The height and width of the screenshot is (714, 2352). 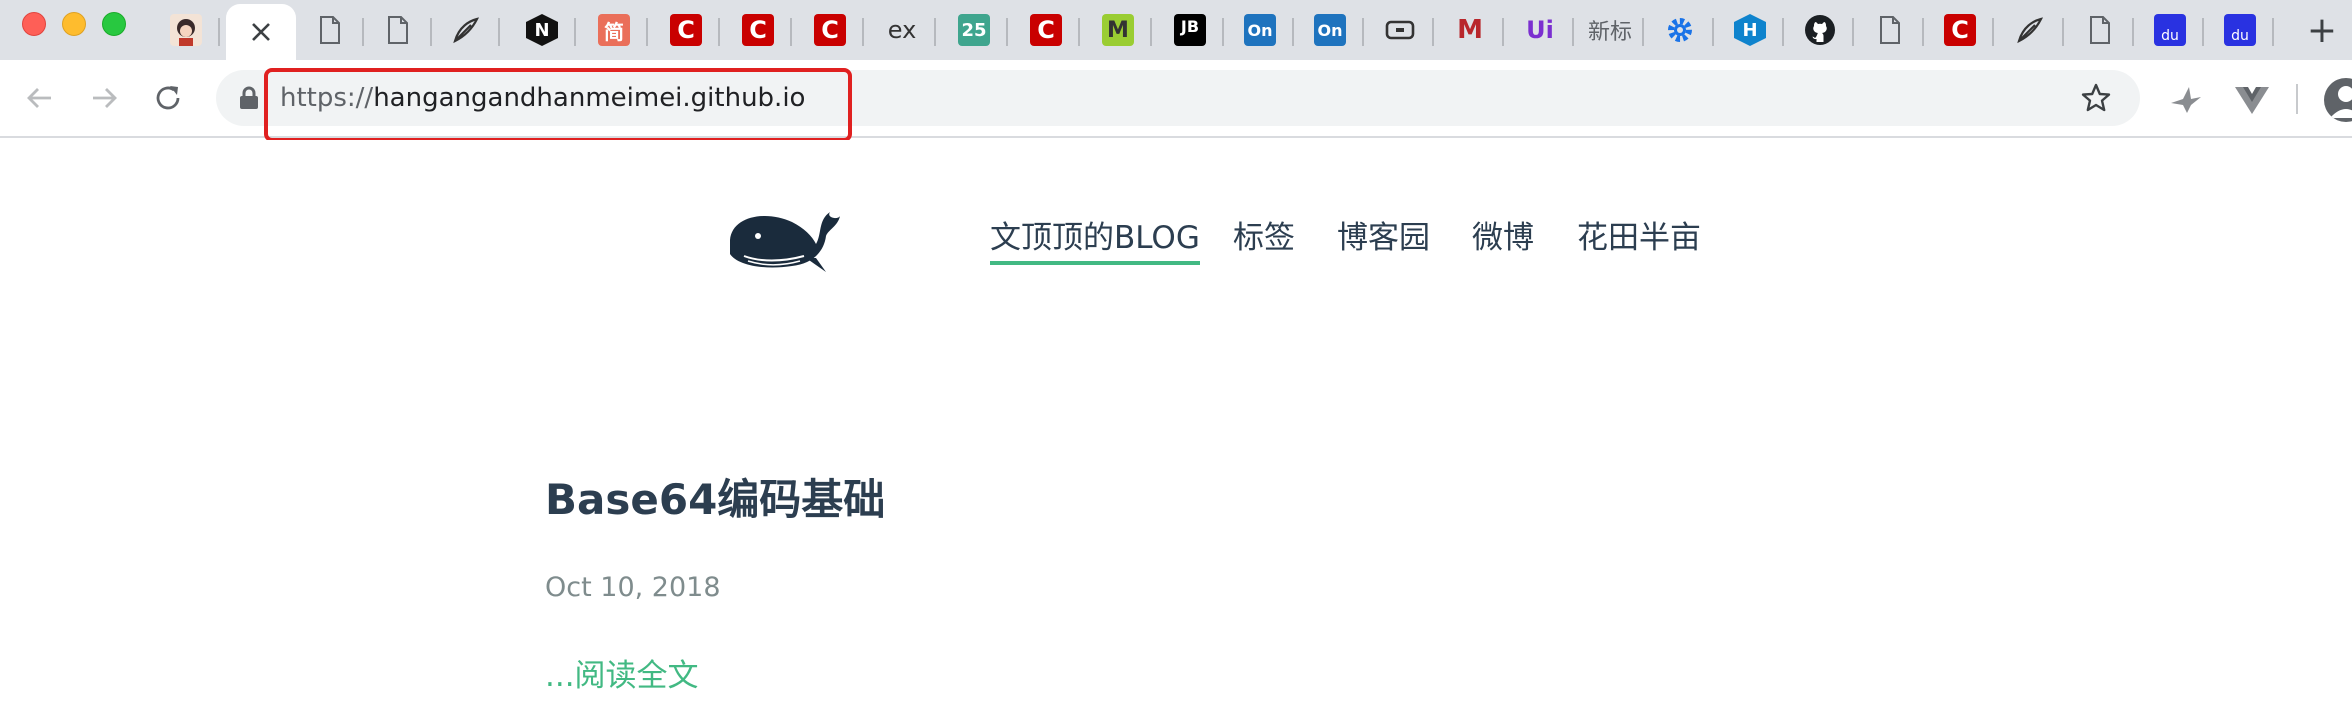 I want to click on extension-bird, so click(x=2186, y=100).